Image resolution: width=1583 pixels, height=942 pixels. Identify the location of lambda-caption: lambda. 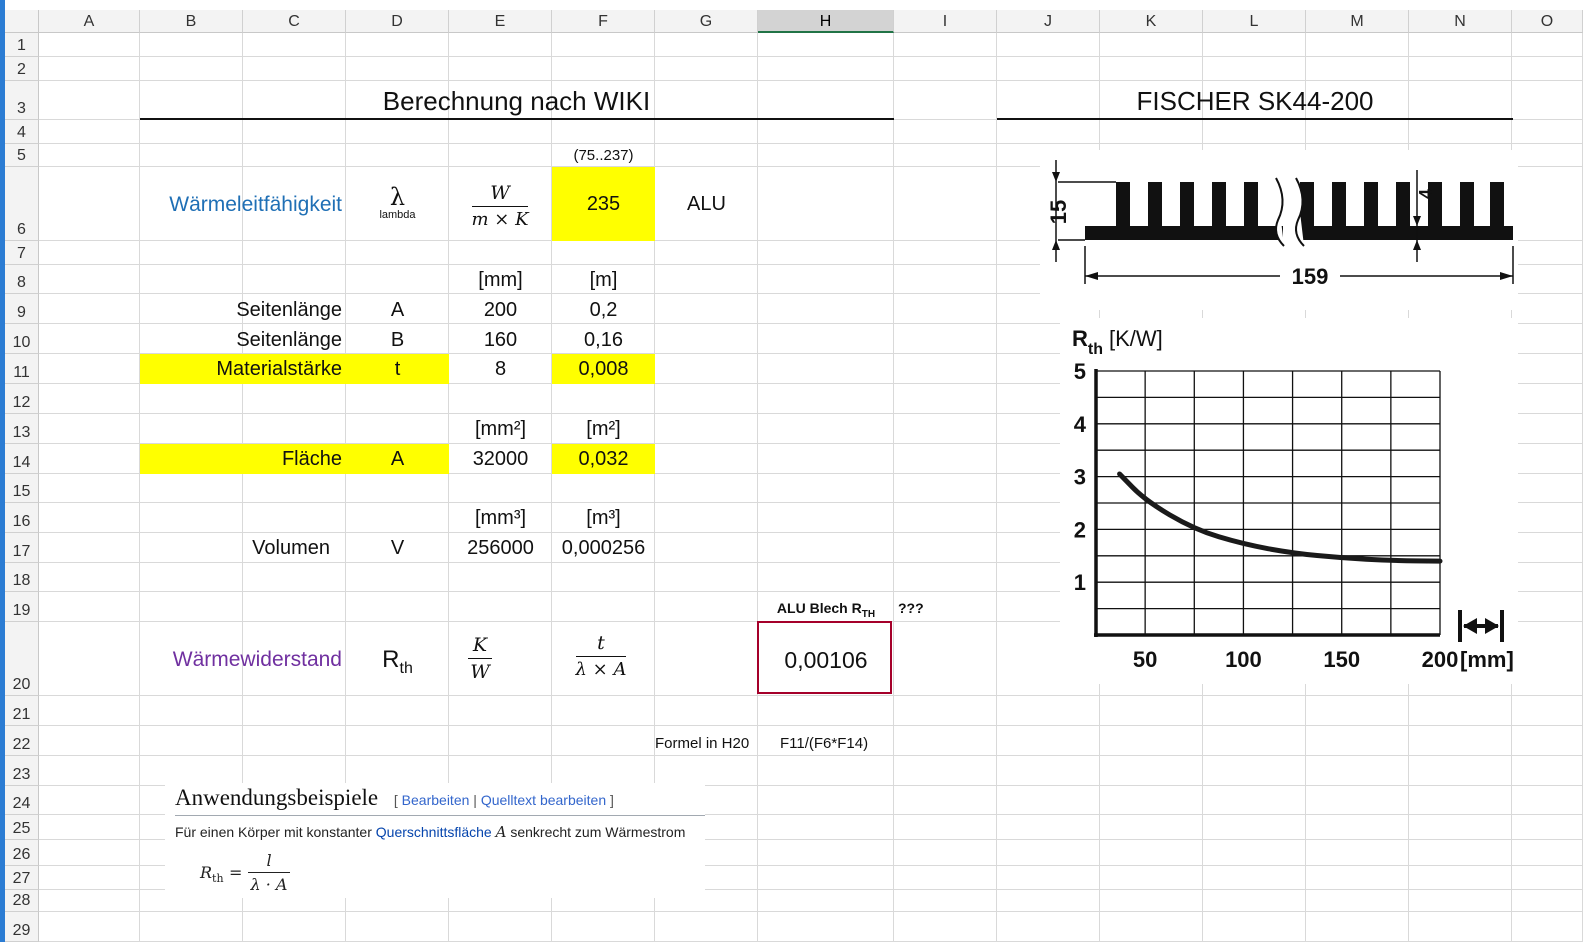
(397, 215).